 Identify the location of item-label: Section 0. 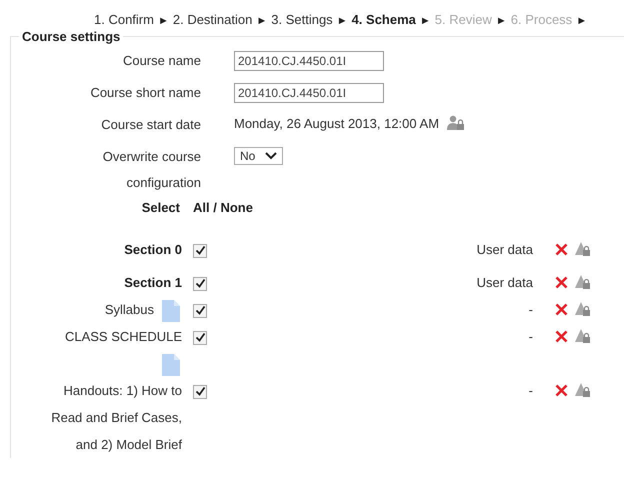
(153, 249).